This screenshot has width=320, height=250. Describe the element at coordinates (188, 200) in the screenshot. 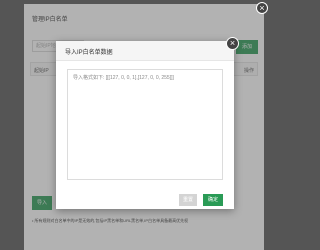

I see `reset-button: 重置` at that location.